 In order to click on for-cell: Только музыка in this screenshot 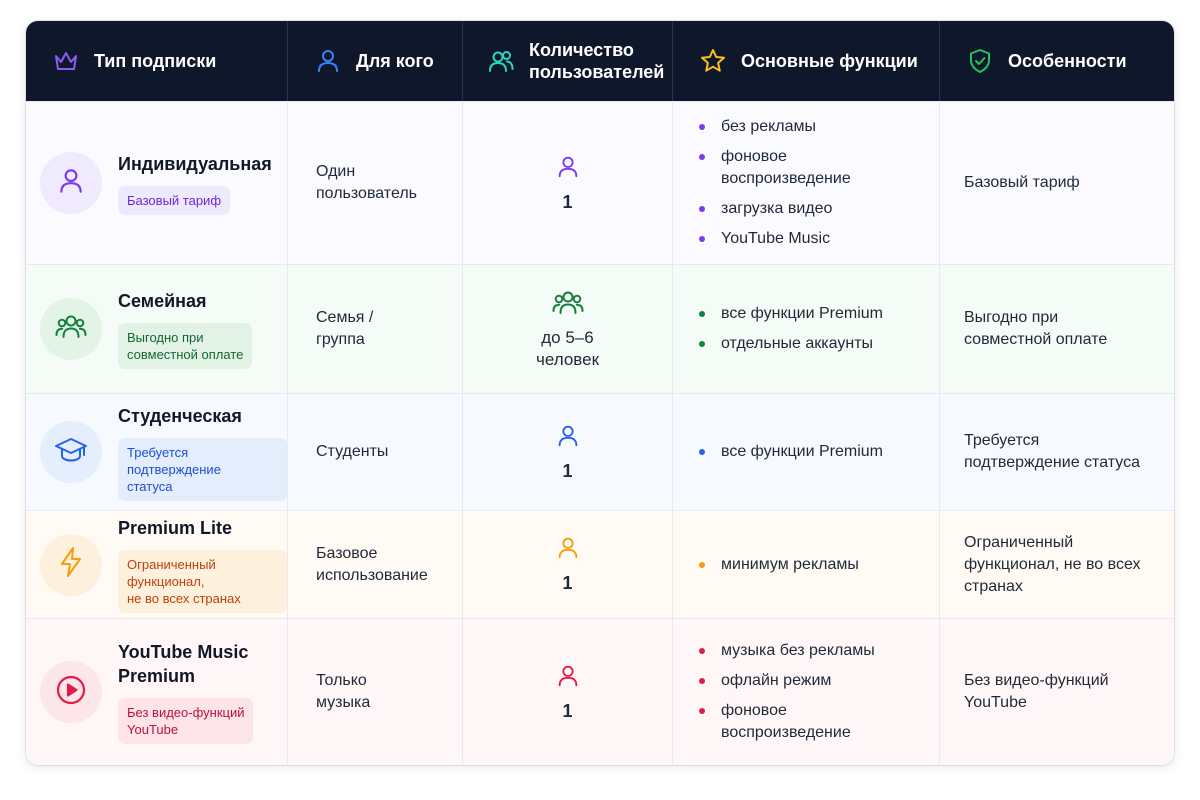, I will do `click(375, 692)`.